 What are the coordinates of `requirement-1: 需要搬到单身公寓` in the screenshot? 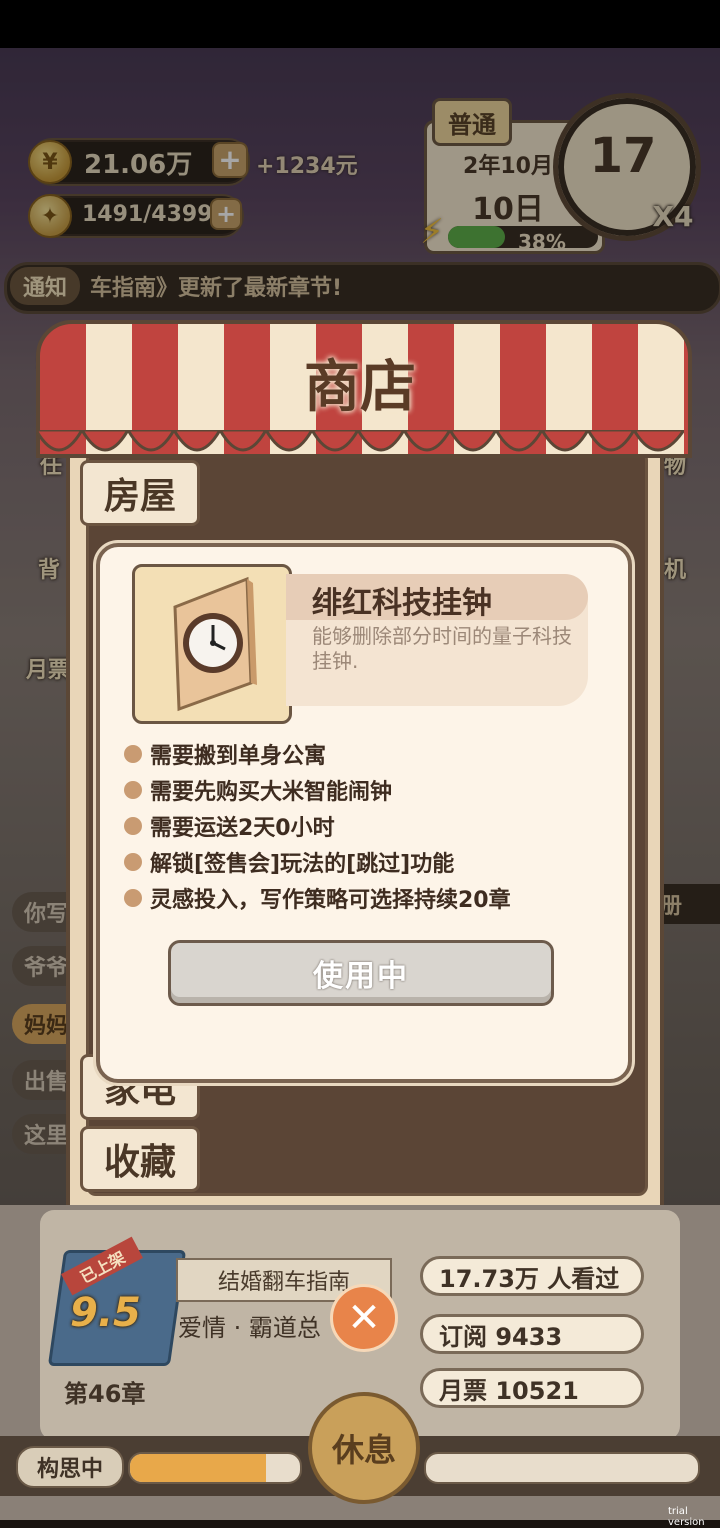 It's located at (225, 754).